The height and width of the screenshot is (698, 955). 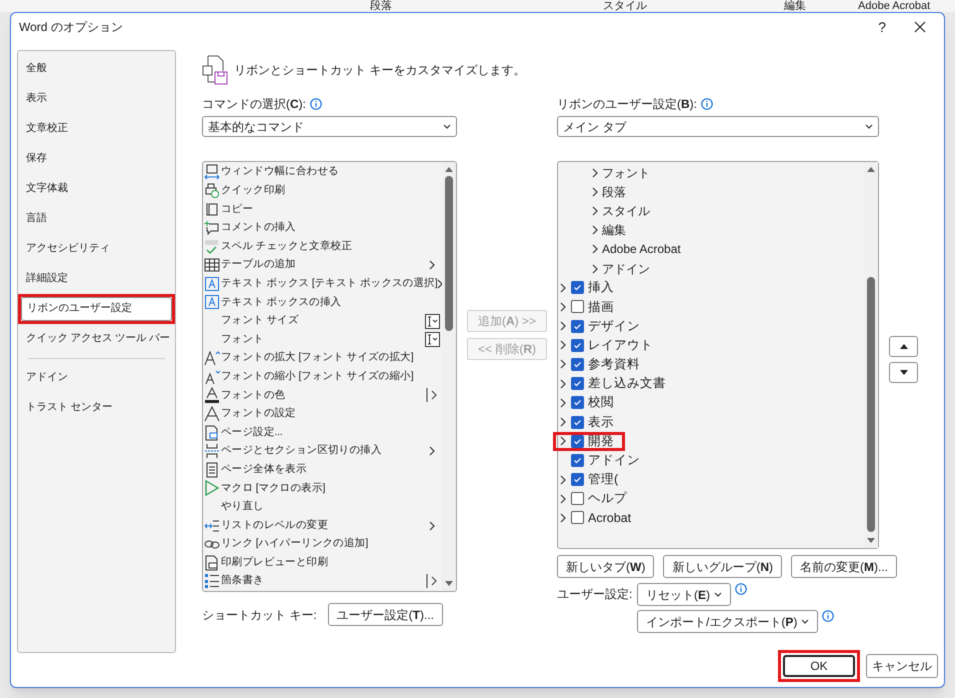 What do you see at coordinates (323, 451) in the screenshot?
I see `command-item: ページとセクション区切りの挿入` at bounding box center [323, 451].